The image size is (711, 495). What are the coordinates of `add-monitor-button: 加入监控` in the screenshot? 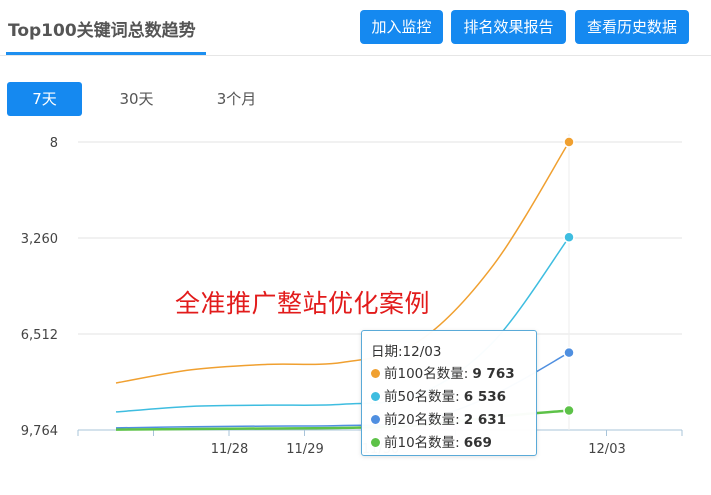 It's located at (401, 27).